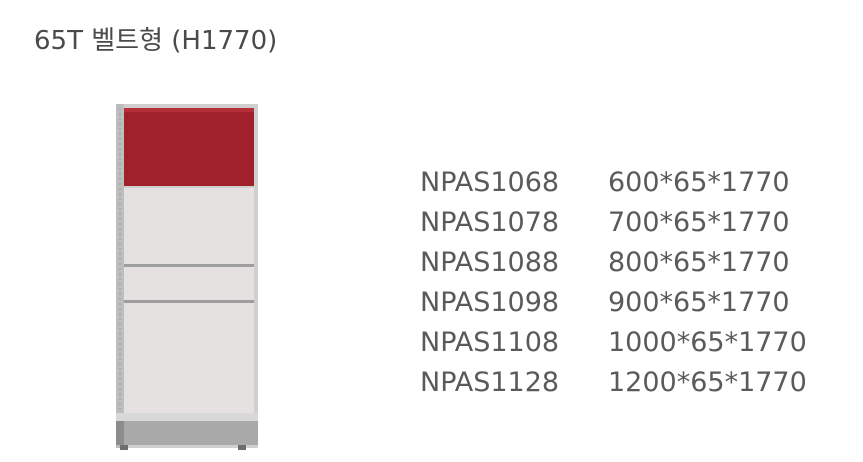 The image size is (863, 462). I want to click on page-title: 65T 벨트형 (H1770), so click(156, 41).